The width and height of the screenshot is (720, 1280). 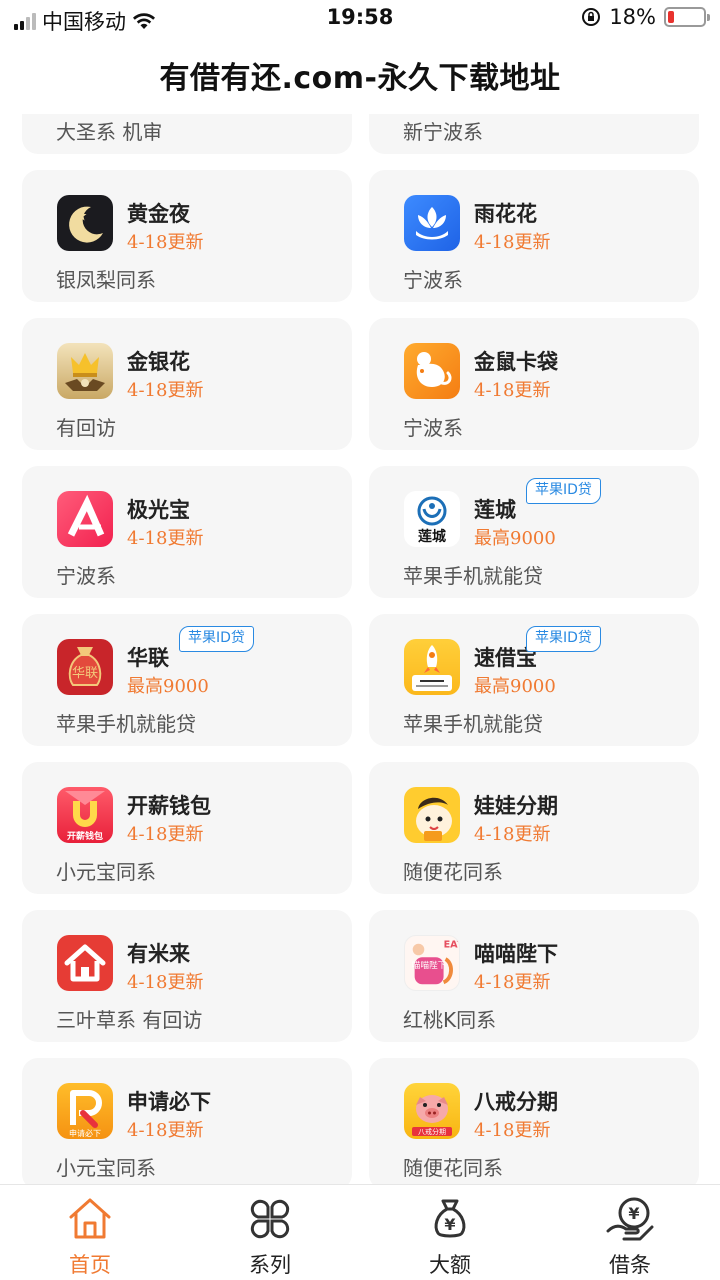 I want to click on app-card: 娃娃分期 4-18更新 随便花同系, so click(x=534, y=828).